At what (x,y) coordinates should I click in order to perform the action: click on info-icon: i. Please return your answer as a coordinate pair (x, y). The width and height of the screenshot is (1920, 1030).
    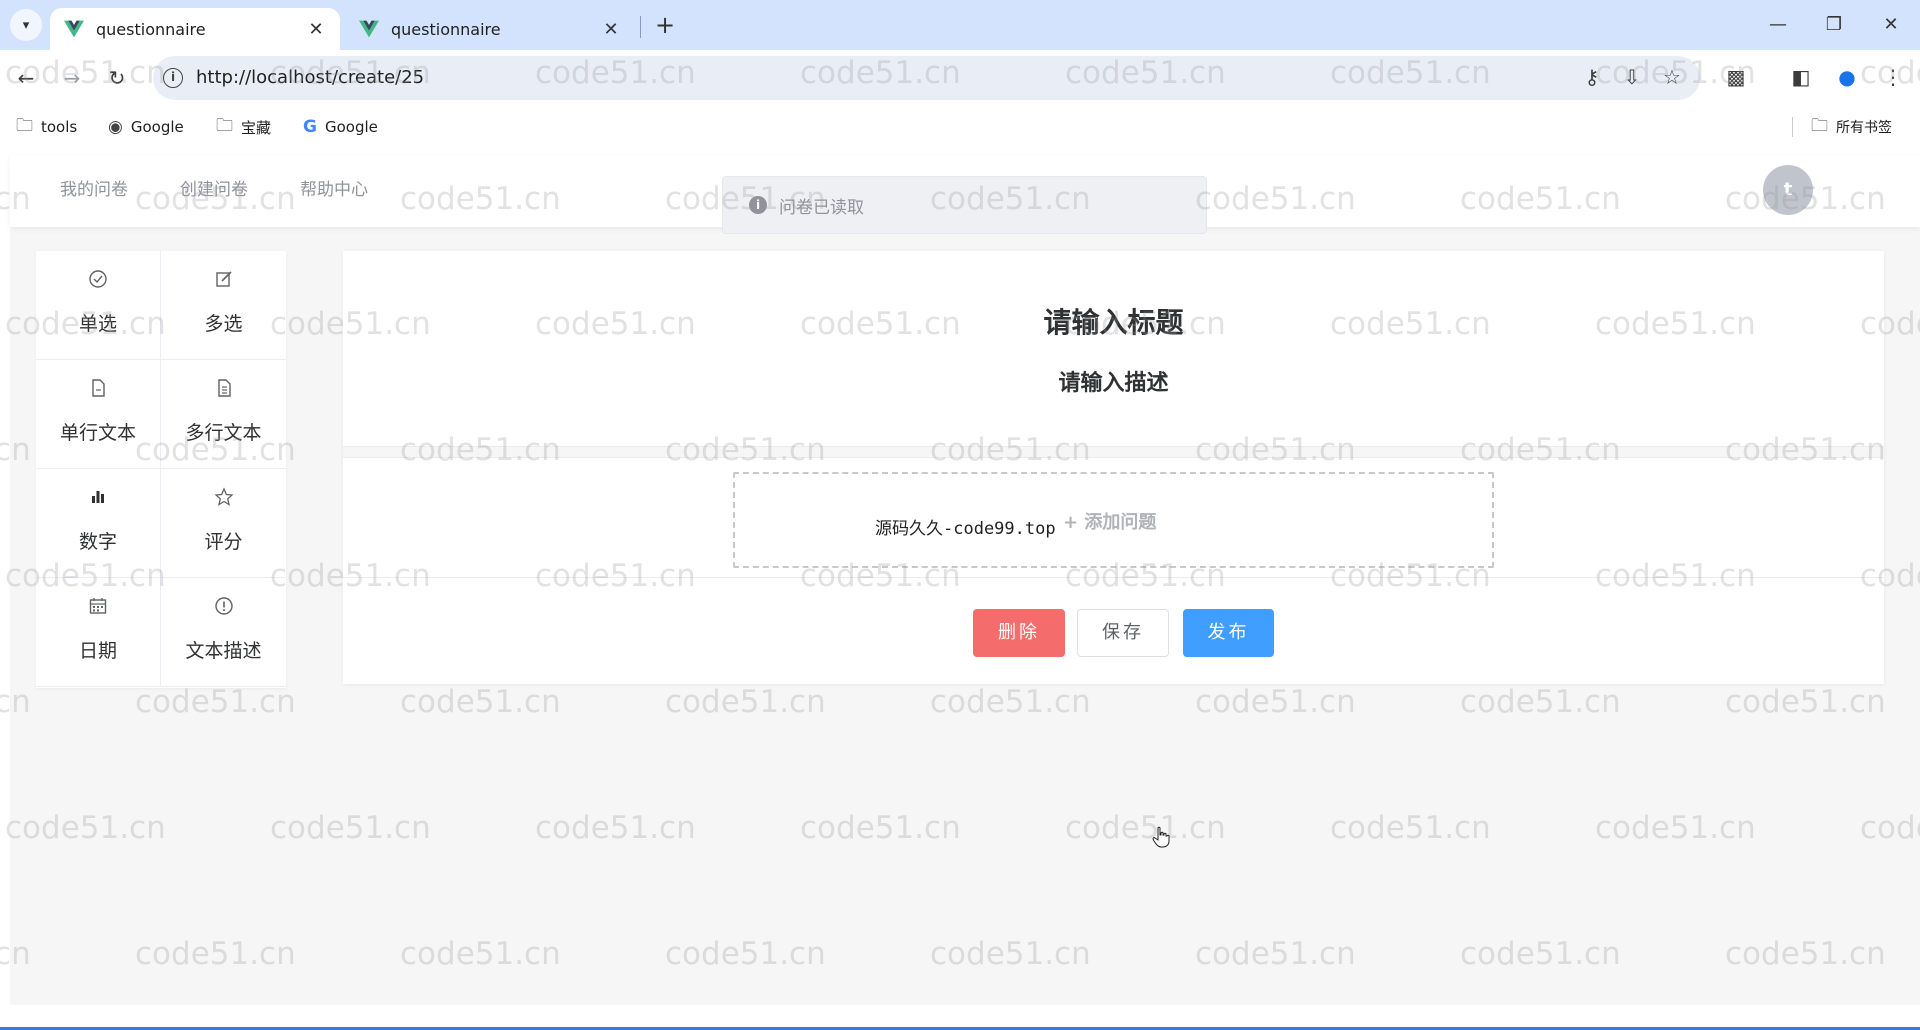
    Looking at the image, I should click on (758, 205).